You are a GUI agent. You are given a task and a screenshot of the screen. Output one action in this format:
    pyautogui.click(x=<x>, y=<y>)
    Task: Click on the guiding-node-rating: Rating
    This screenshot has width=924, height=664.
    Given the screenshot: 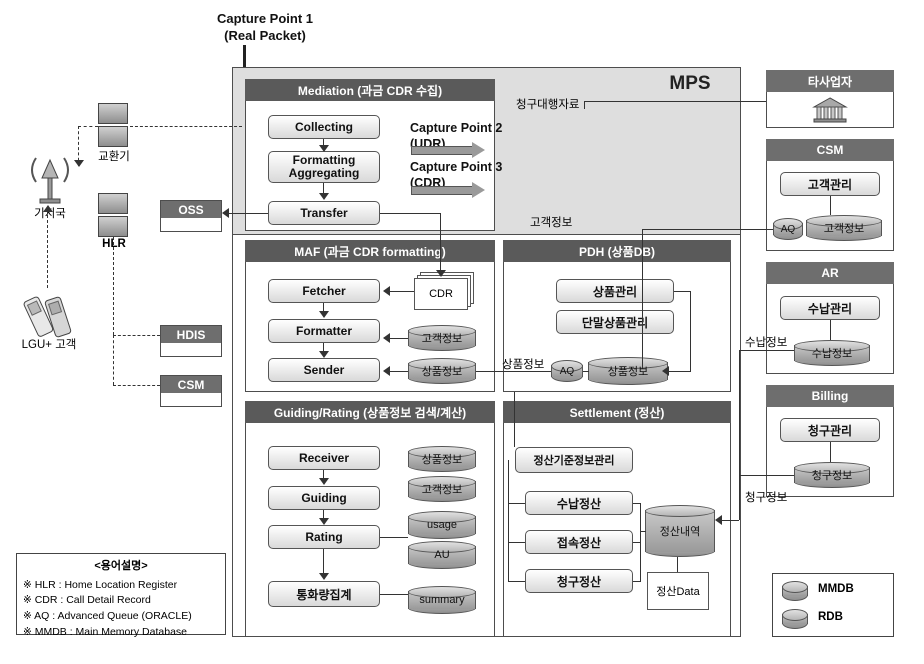 What is the action you would take?
    pyautogui.click(x=324, y=537)
    